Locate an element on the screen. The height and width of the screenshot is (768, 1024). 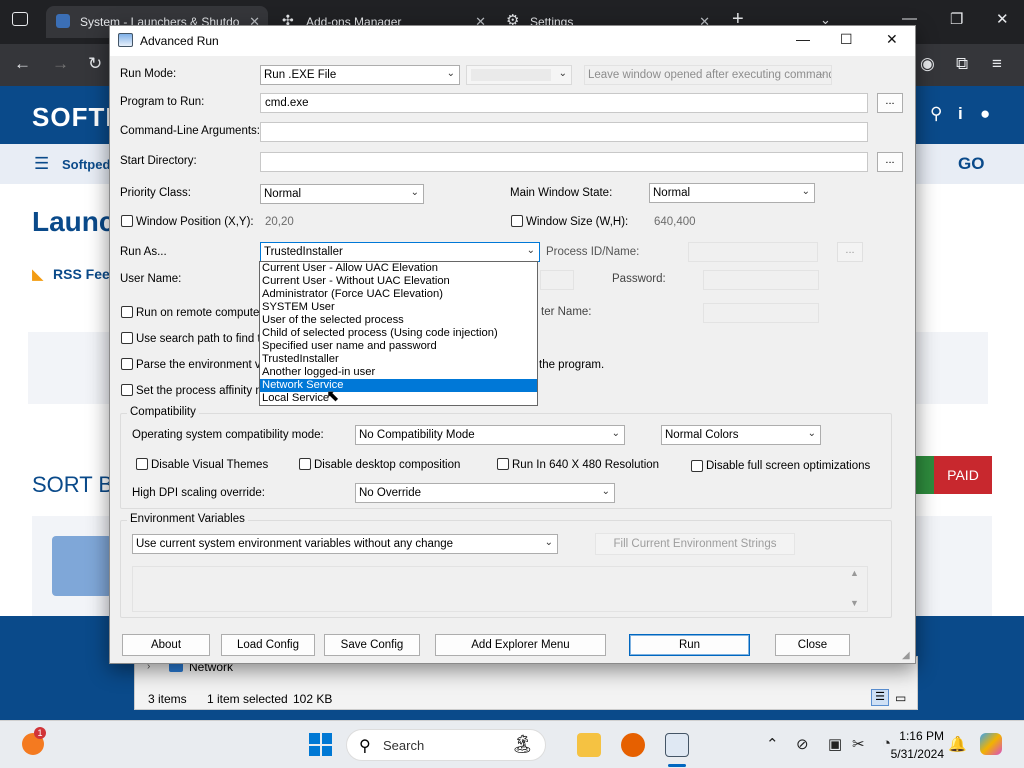
dialog-close-icon: ✕ is located at coordinates (892, 39).